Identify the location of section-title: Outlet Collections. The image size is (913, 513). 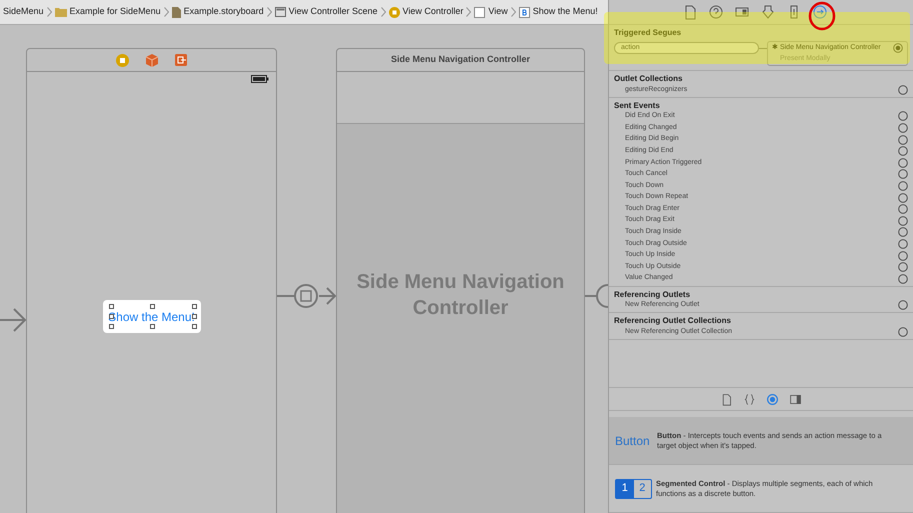
(648, 78).